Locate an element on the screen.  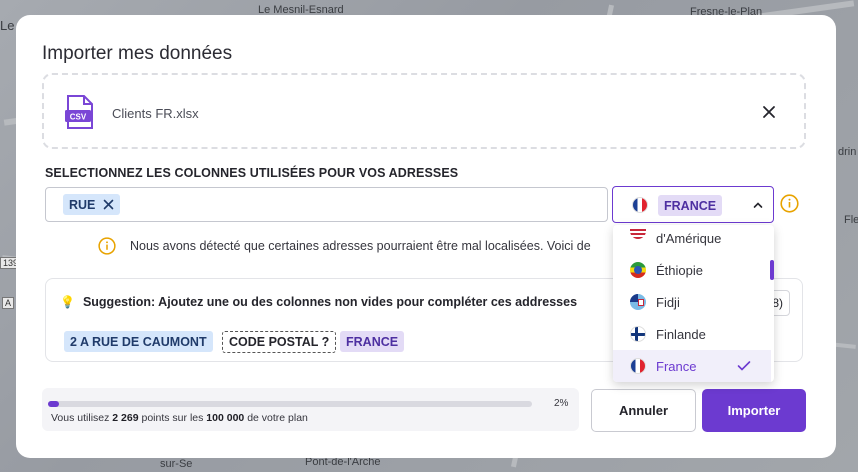
country-option: Fidji is located at coordinates (692, 302).